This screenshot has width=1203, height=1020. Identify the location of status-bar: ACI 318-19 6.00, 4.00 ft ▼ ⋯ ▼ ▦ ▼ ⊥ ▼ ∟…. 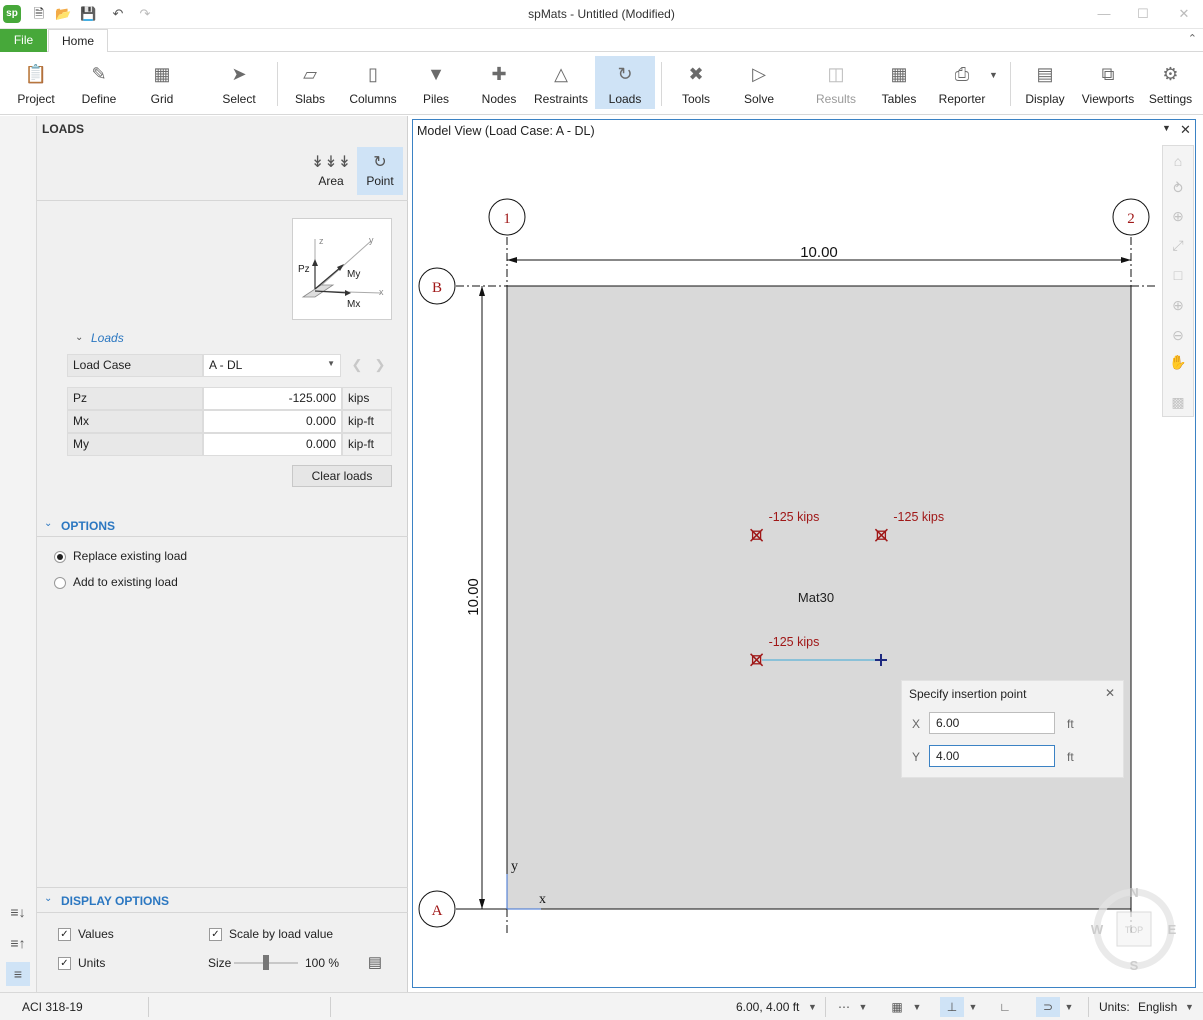
(601, 1006).